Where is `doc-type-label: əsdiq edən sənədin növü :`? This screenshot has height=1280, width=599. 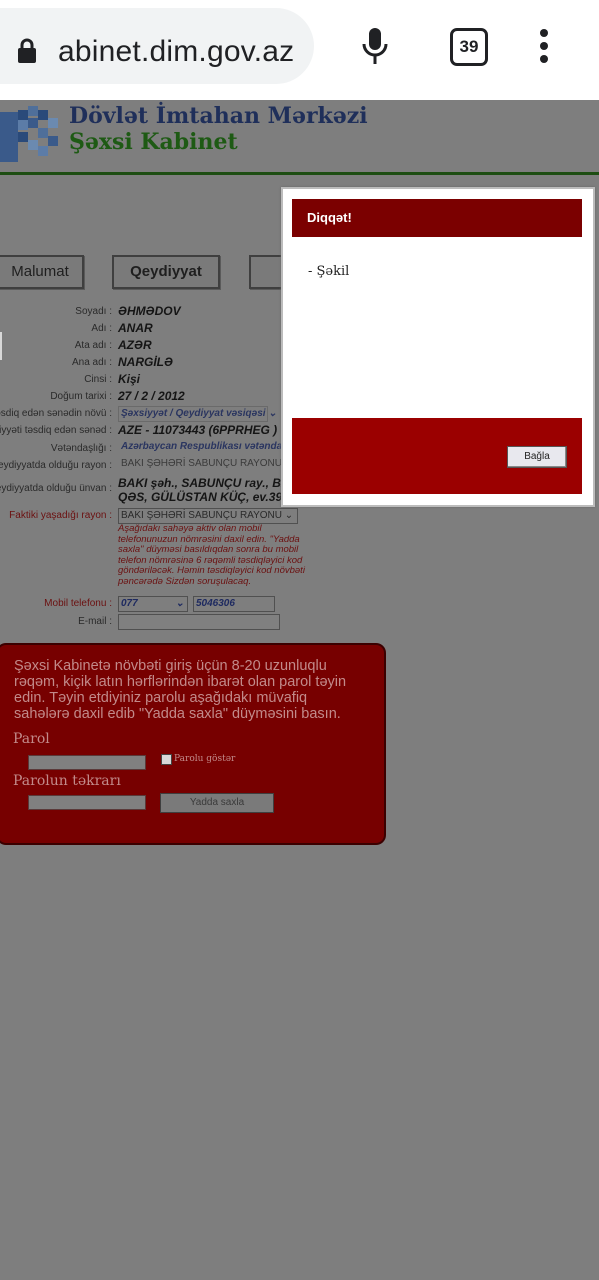
doc-type-label: əsdiq edən sənədin növü : is located at coordinates (56, 413).